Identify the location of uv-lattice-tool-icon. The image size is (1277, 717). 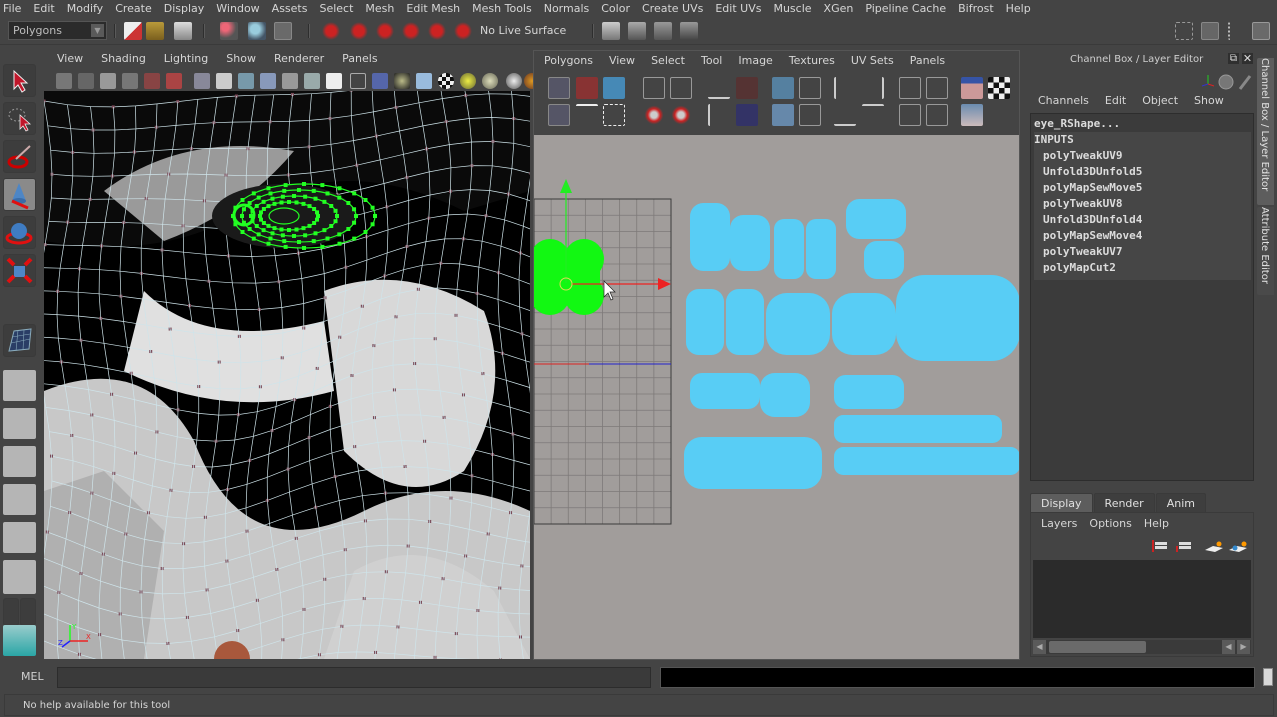
(559, 88).